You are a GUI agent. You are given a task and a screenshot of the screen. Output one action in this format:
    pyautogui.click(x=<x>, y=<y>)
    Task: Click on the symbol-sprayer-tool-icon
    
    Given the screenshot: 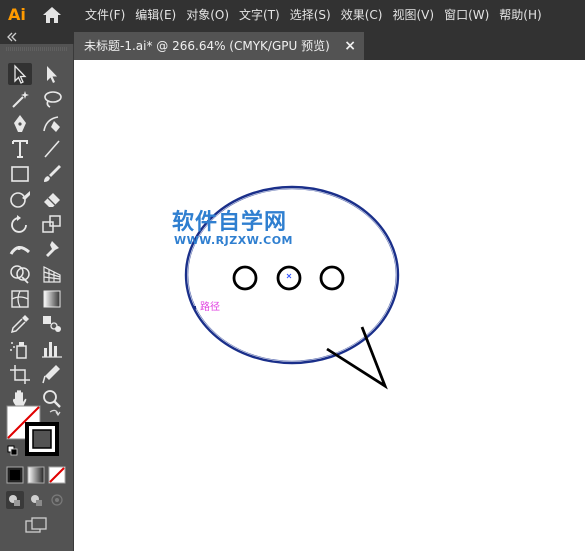 What is the action you would take?
    pyautogui.click(x=20, y=349)
    